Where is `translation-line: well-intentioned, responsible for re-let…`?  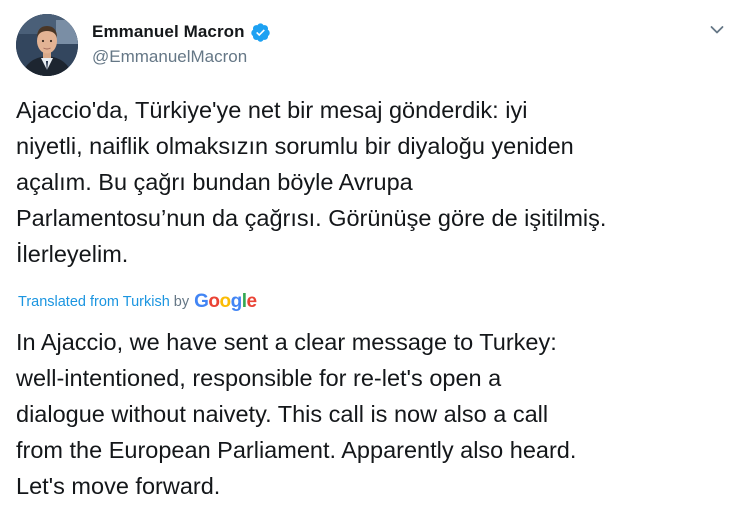 translation-line: well-intentioned, responsible for re-let… is located at coordinates (259, 378).